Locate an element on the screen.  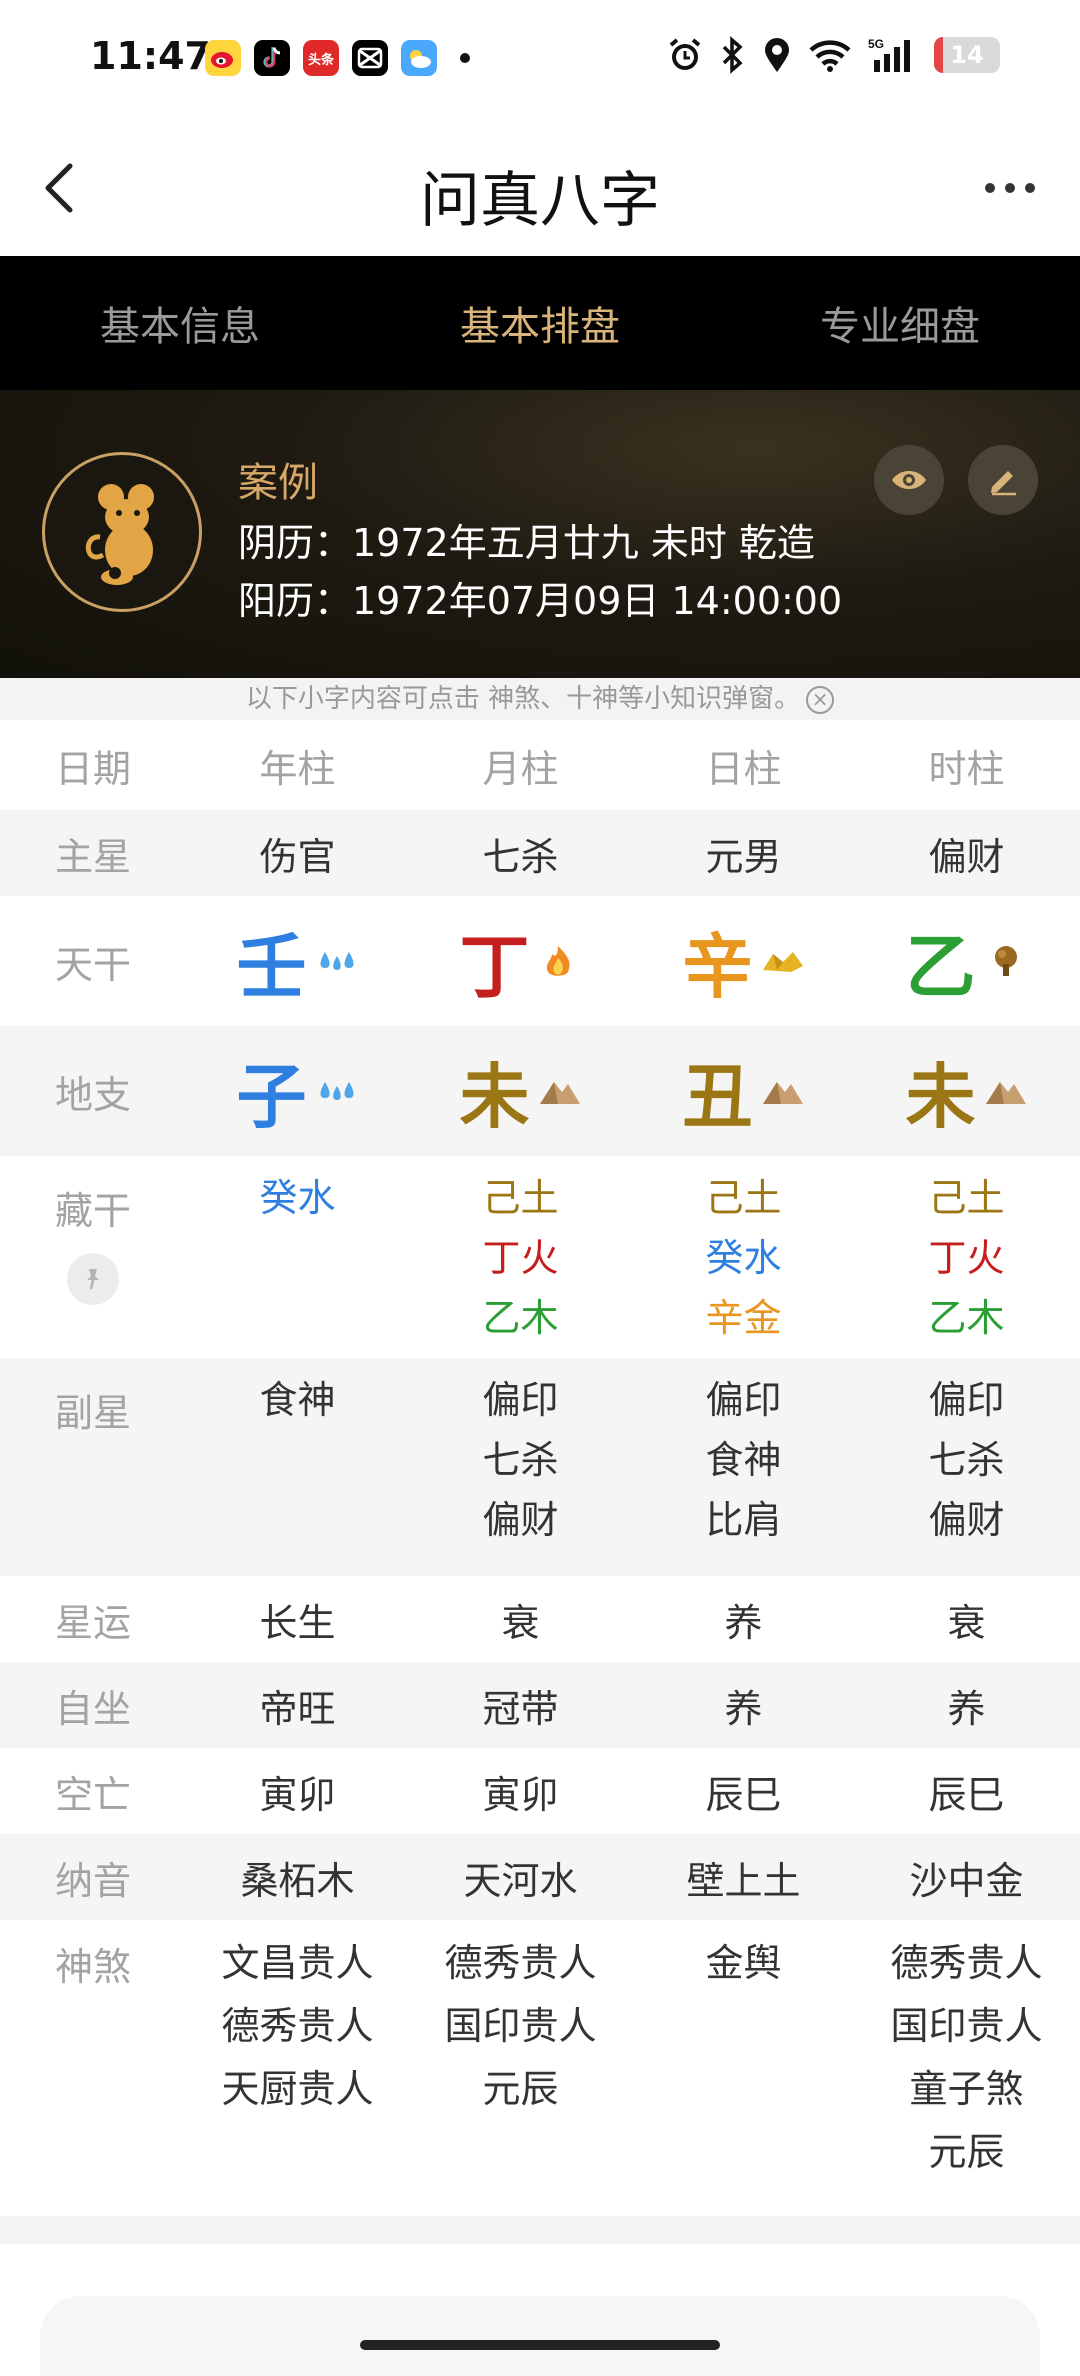
home-indicator is located at coordinates (540, 2345).